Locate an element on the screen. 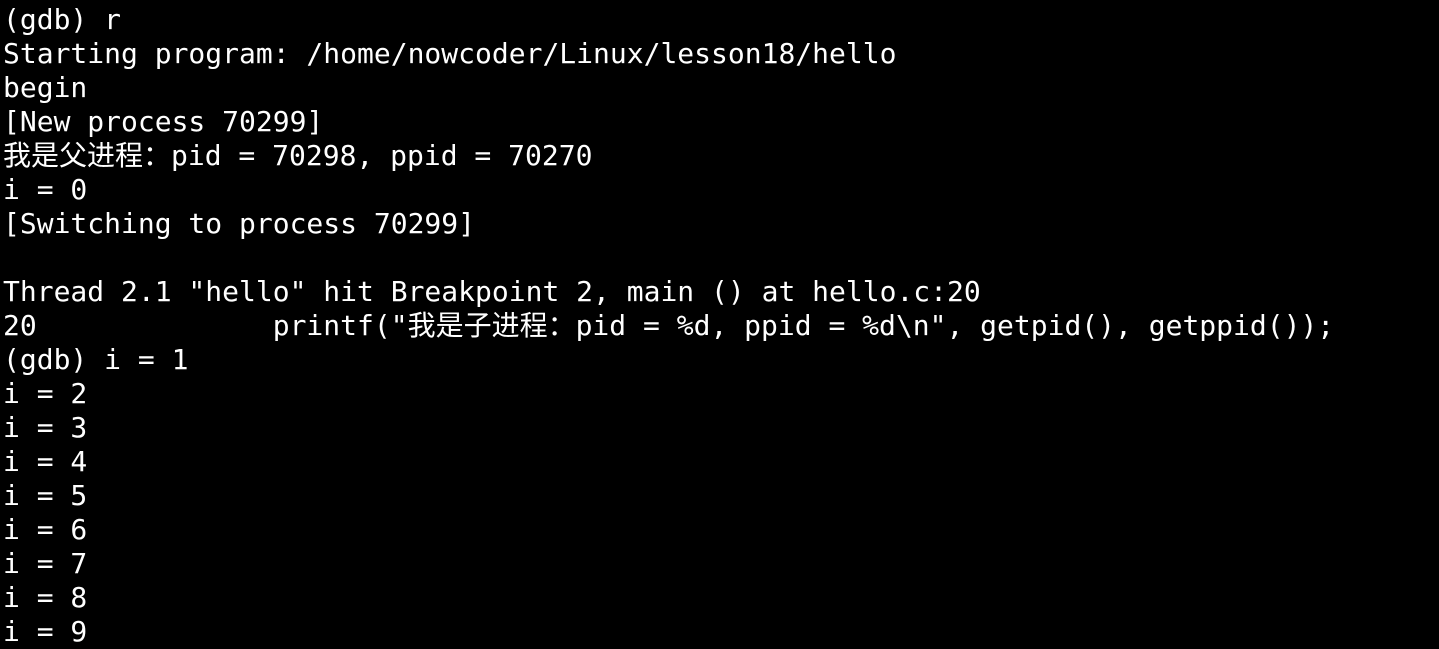  terminal-line: i = 5 is located at coordinates (45, 495).